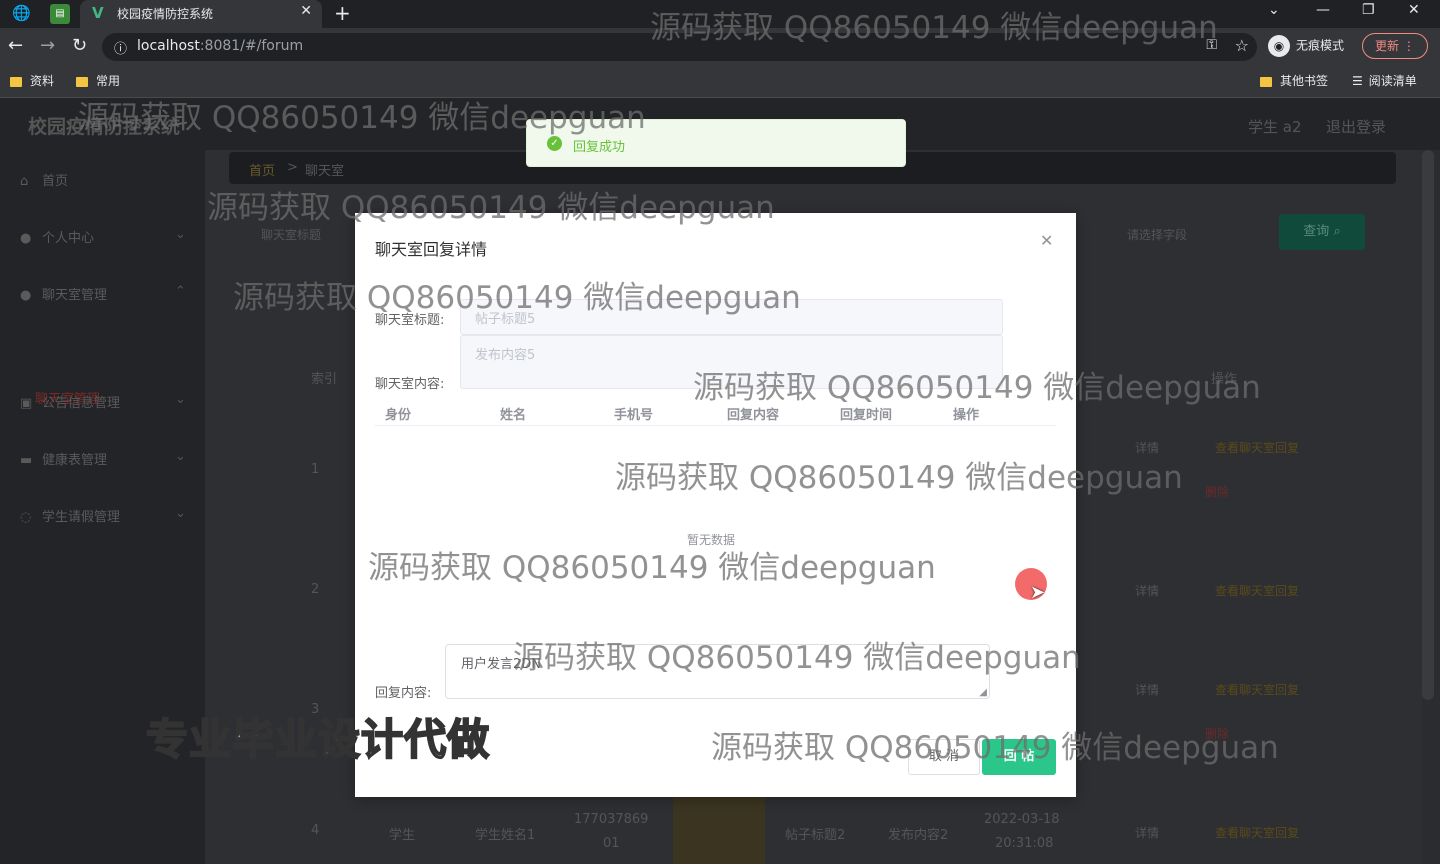 This screenshot has height=864, width=1440. Describe the element at coordinates (24, 181) in the screenshot. I see `home-icon: ⌂` at that location.